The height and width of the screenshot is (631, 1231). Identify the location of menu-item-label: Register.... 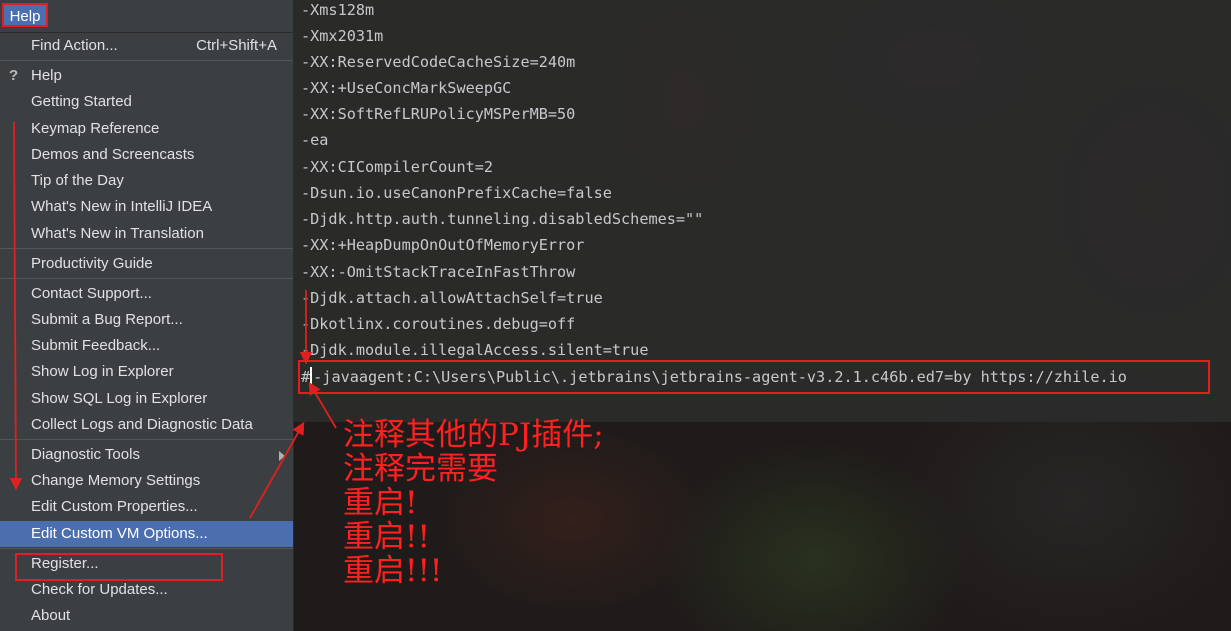
(65, 563).